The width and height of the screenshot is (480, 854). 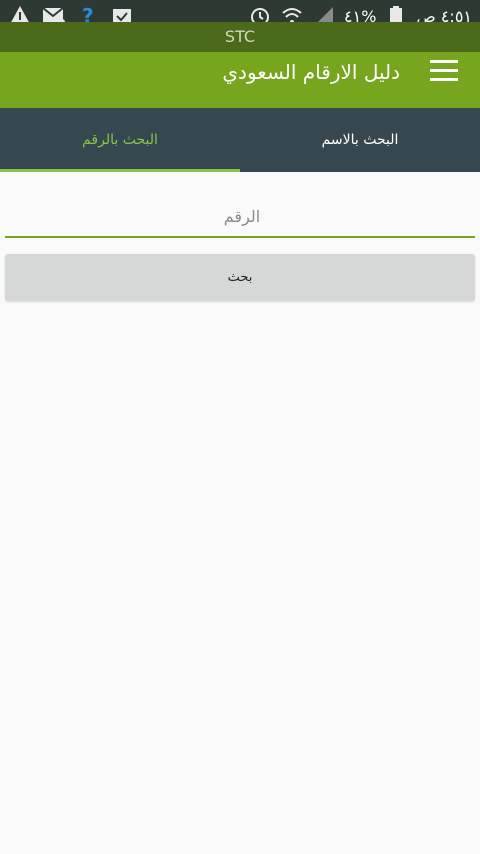 What do you see at coordinates (240, 37) in the screenshot?
I see `carrier-label: STC` at bounding box center [240, 37].